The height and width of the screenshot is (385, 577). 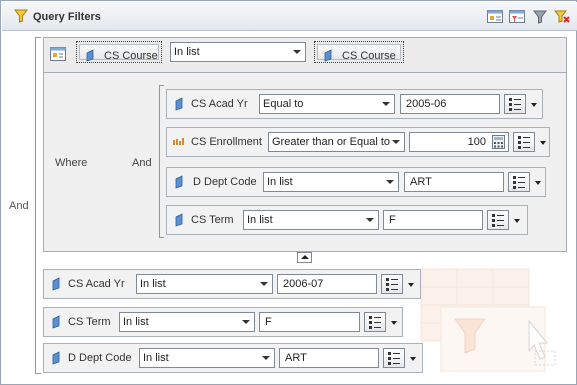 What do you see at coordinates (238, 52) in the screenshot?
I see `group-operator-select: In list` at bounding box center [238, 52].